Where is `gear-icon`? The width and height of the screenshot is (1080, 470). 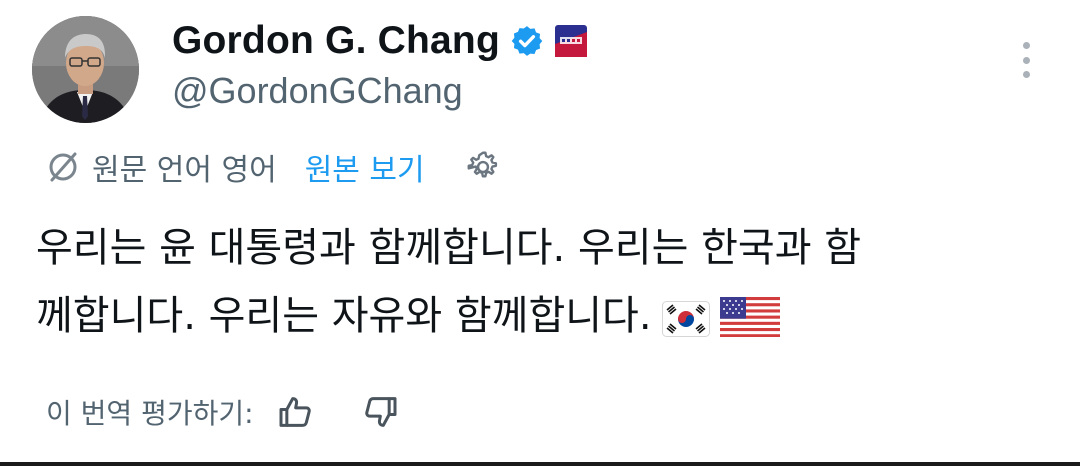
gear-icon is located at coordinates (483, 167).